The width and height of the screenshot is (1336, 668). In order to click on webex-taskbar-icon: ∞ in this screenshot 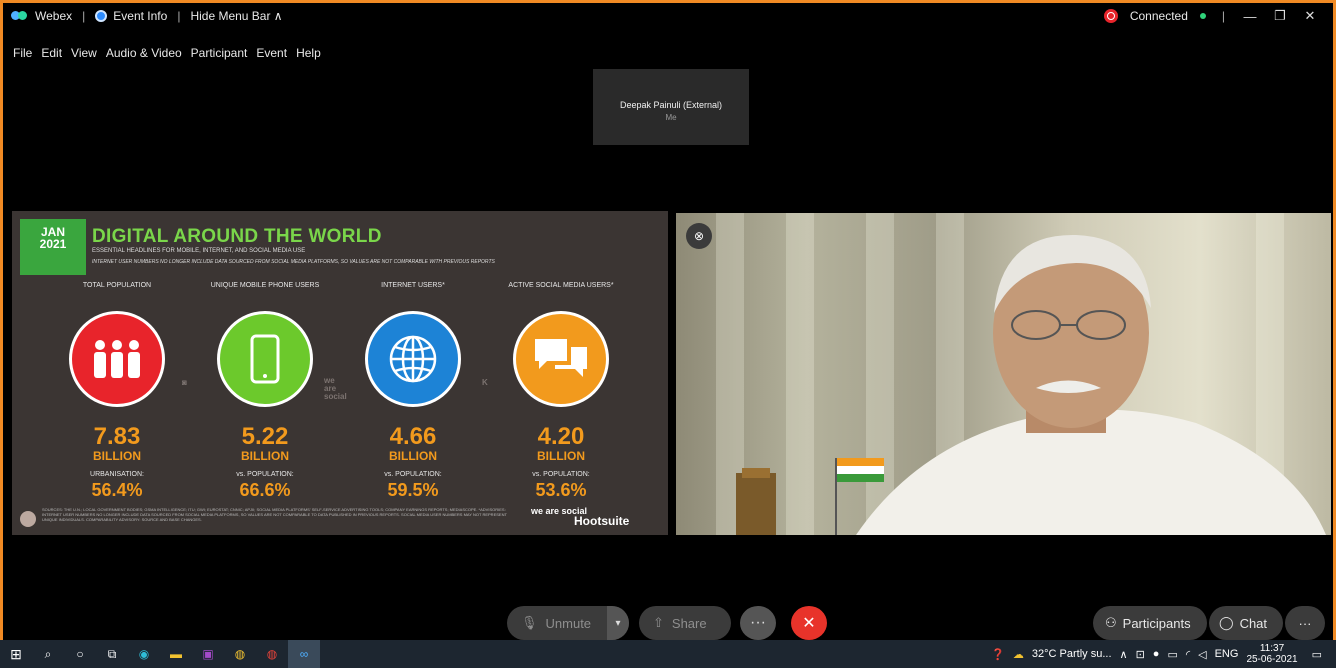, I will do `click(304, 654)`.